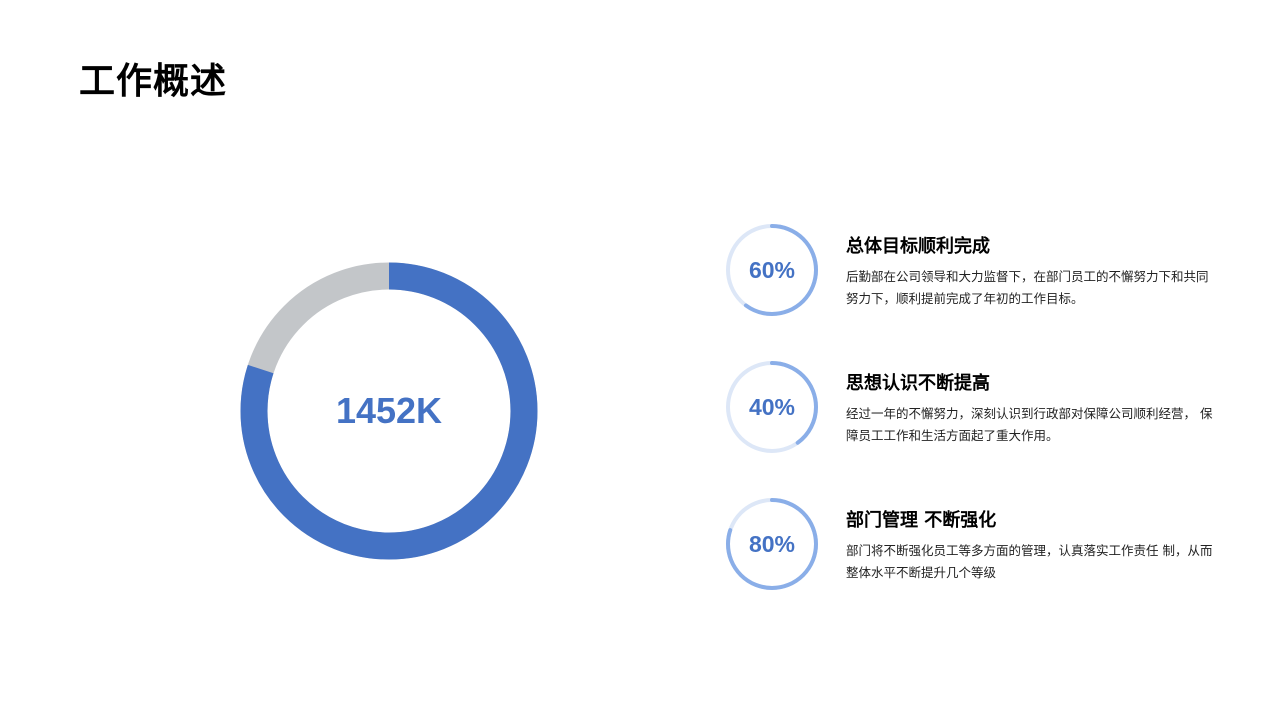 The height and width of the screenshot is (720, 1280). What do you see at coordinates (921, 520) in the screenshot?
I see `item-title: 部门管理 不断强化` at bounding box center [921, 520].